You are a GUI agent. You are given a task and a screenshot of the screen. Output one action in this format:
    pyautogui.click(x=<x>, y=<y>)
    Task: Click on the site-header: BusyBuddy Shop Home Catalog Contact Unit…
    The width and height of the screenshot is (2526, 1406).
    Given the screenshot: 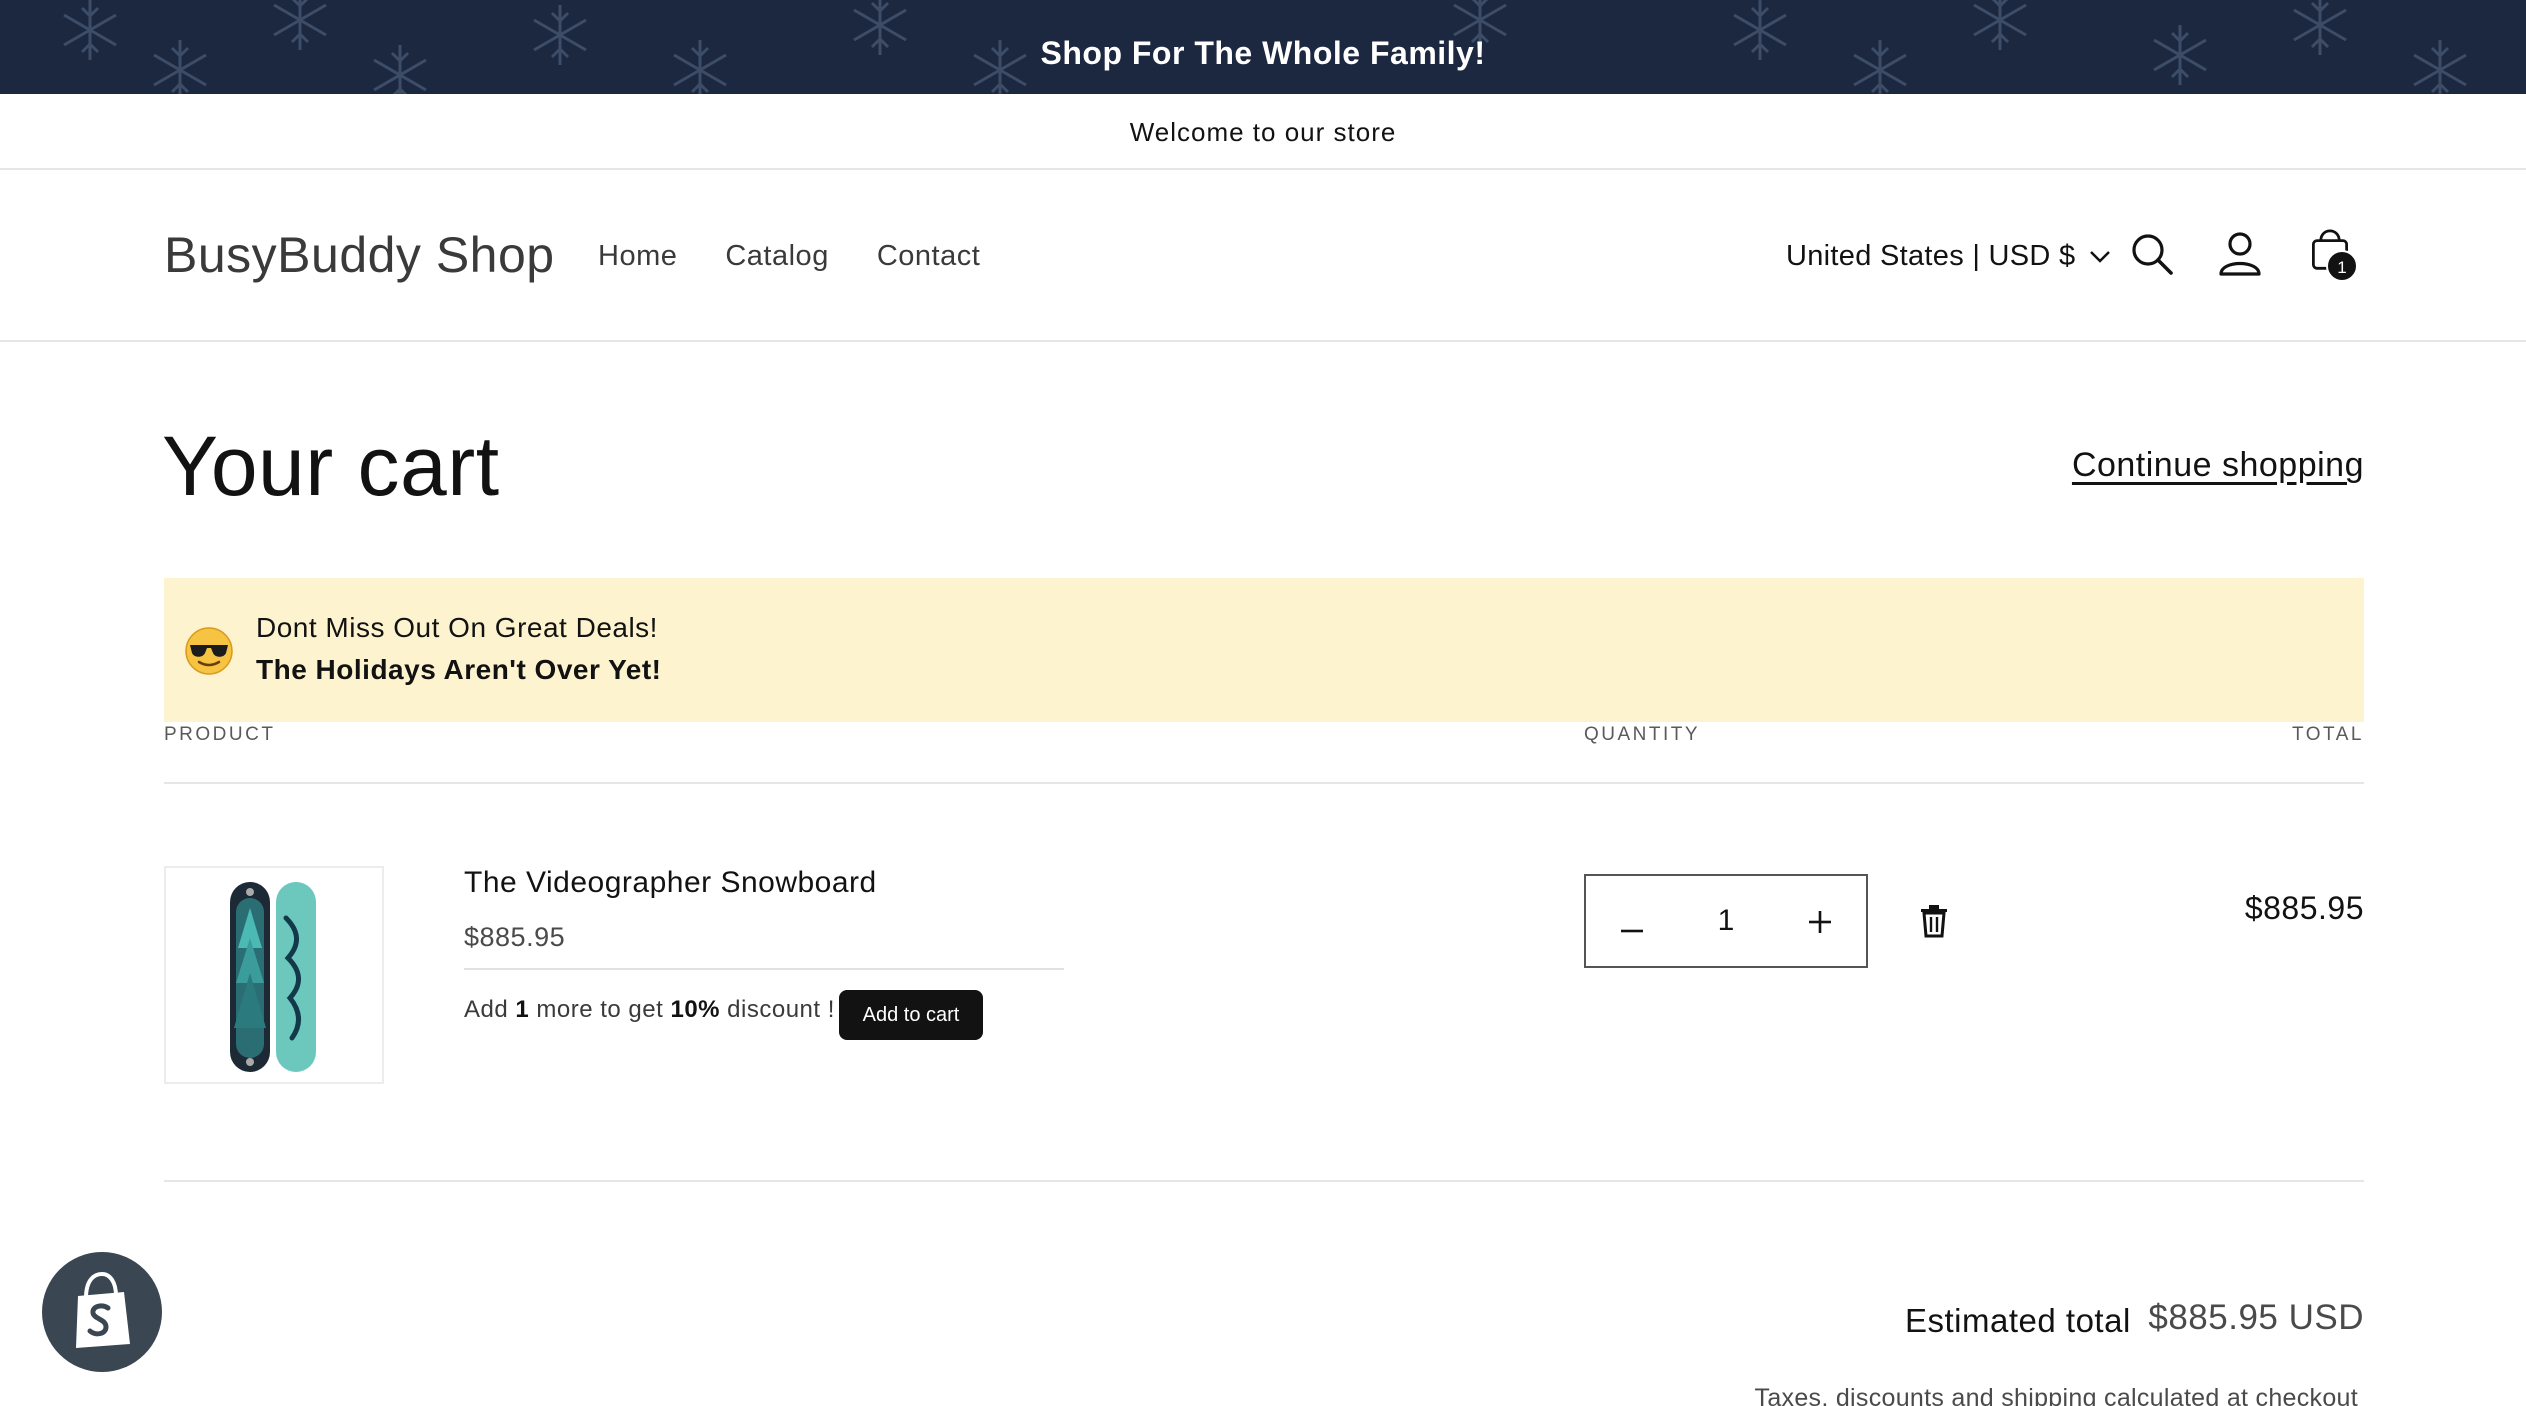 What is the action you would take?
    pyautogui.click(x=1263, y=256)
    